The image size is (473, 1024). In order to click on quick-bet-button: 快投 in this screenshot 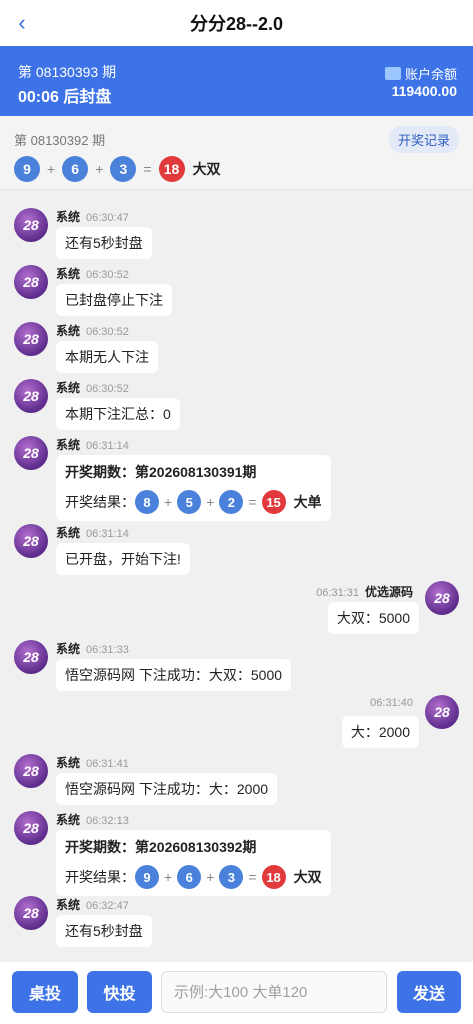, I will do `click(119, 992)`.